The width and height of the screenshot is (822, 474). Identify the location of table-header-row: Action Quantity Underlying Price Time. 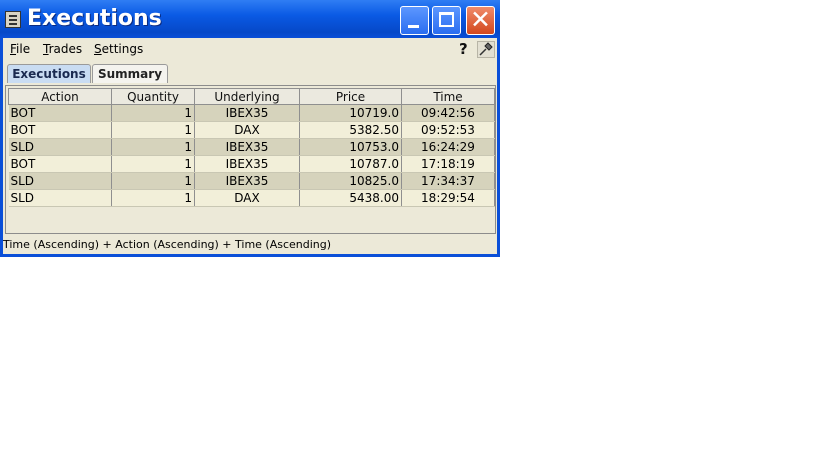
(251, 96).